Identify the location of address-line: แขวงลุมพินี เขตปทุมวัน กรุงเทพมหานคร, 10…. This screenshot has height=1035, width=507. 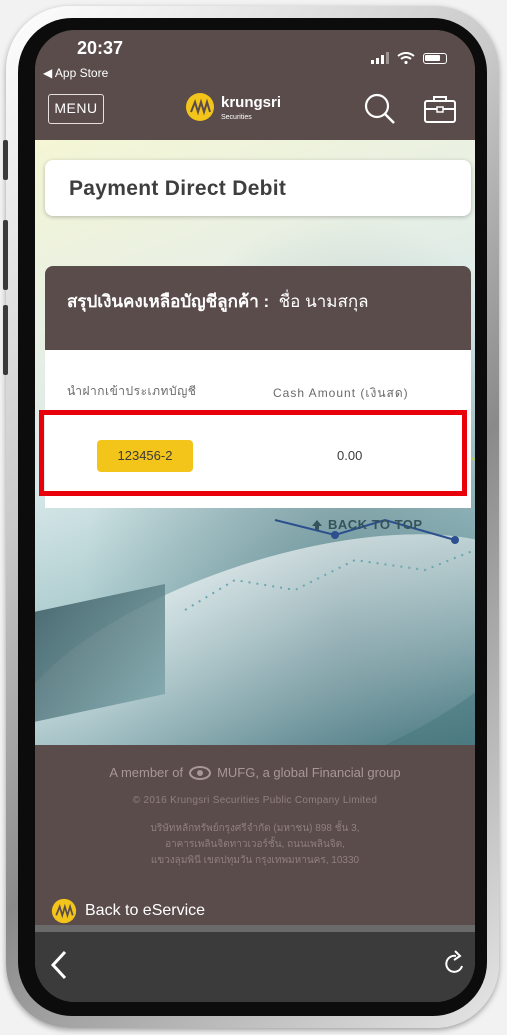
(255, 860).